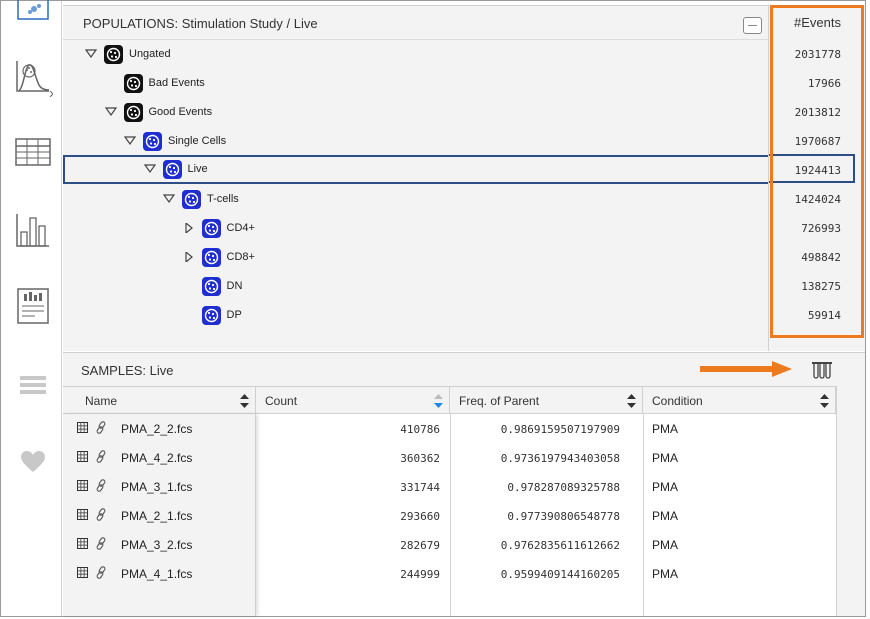 Image resolution: width=870 pixels, height=619 pixels. Describe the element at coordinates (752, 25) in the screenshot. I see `collapse-panel-button` at that location.